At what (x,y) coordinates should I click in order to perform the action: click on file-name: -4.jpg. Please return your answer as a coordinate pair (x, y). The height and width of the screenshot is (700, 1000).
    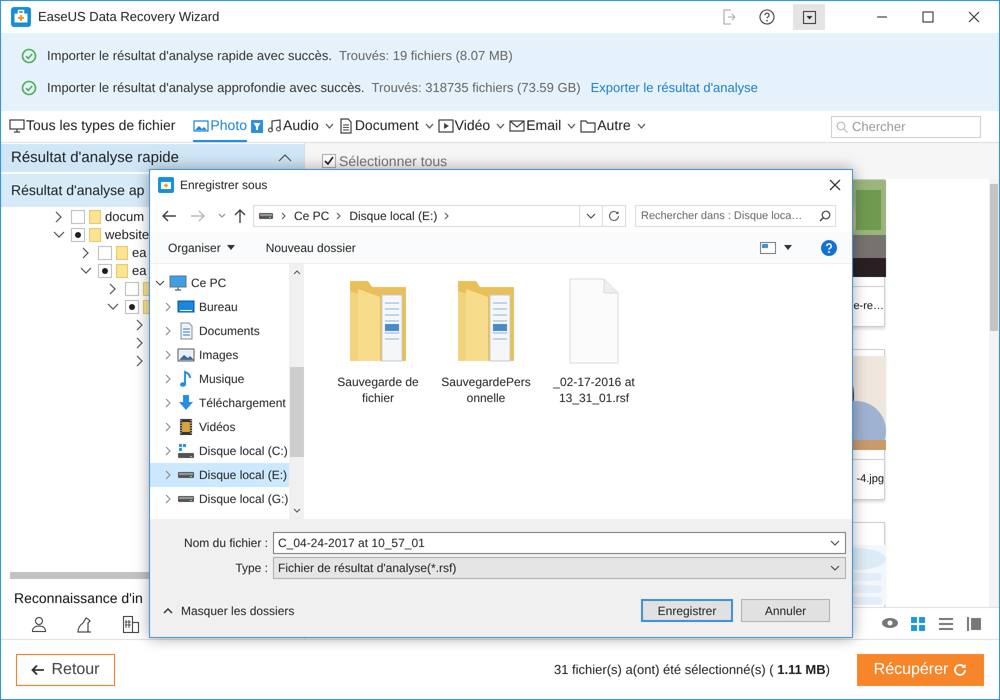
    Looking at the image, I should click on (870, 480).